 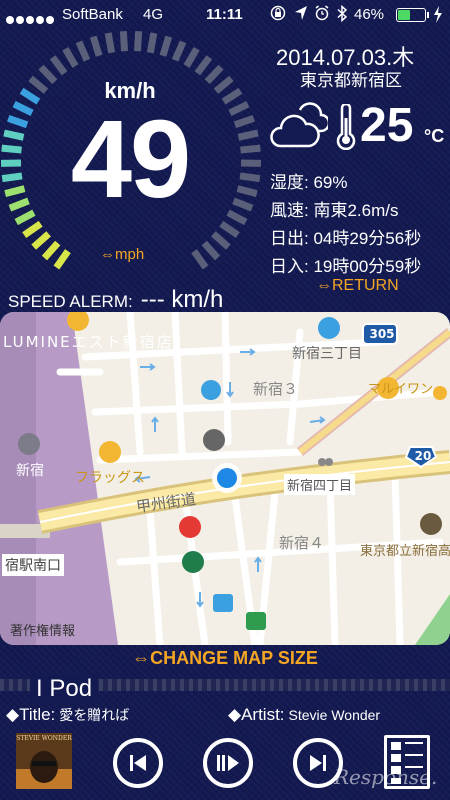 What do you see at coordinates (289, 266) in the screenshot?
I see `sunset-label: 日入:` at bounding box center [289, 266].